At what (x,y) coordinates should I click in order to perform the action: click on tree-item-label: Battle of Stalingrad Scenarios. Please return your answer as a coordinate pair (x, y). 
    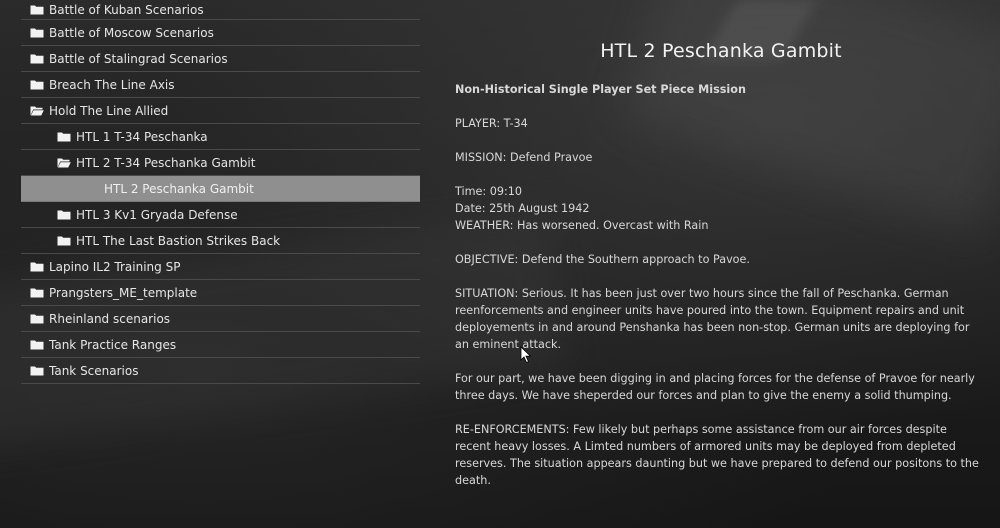
    Looking at the image, I should click on (138, 58).